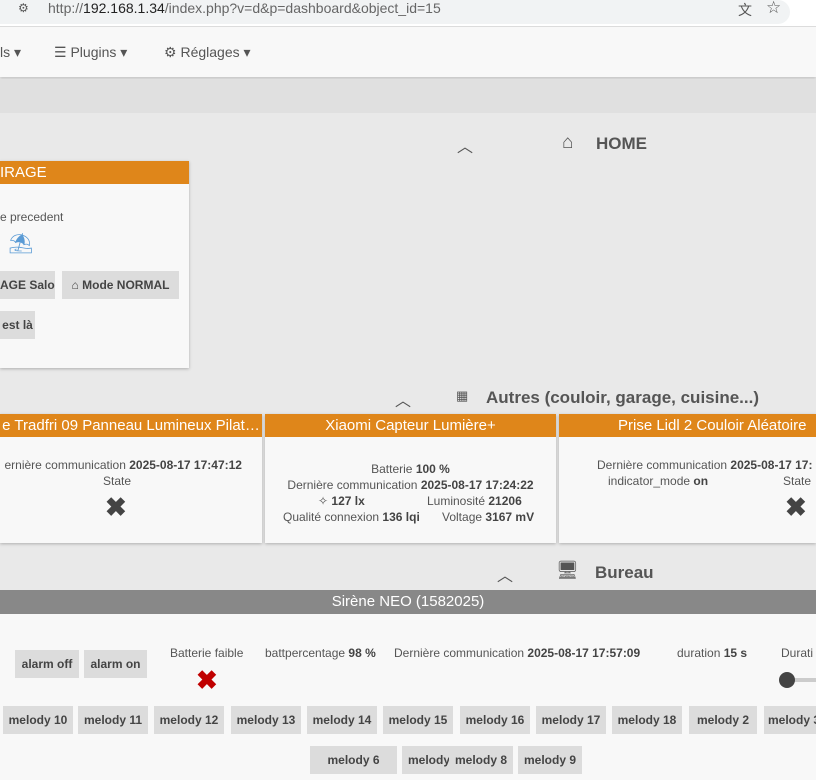 The width and height of the screenshot is (816, 780). What do you see at coordinates (23, 8) in the screenshot?
I see `site-settings-icon: ⚙` at bounding box center [23, 8].